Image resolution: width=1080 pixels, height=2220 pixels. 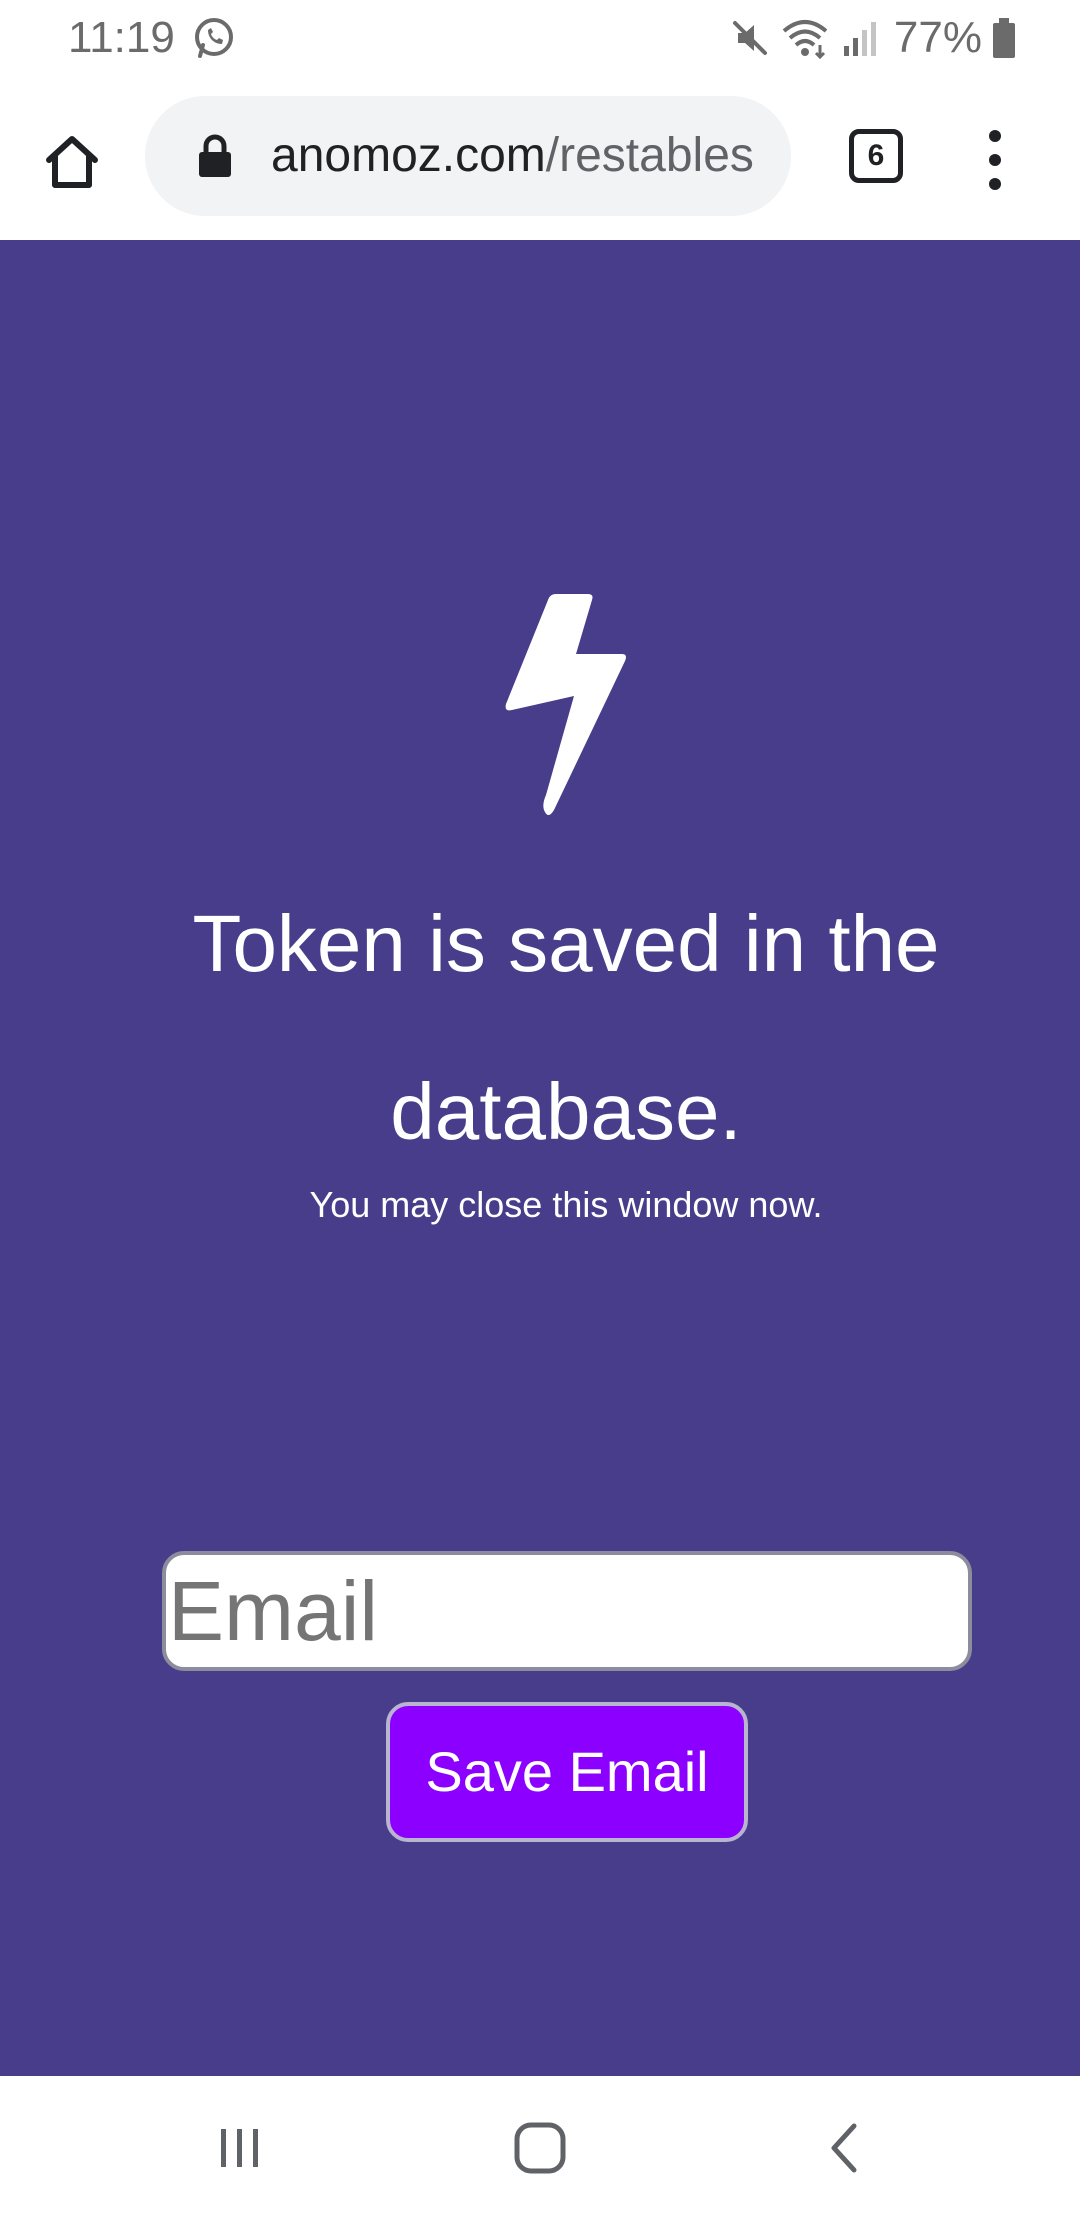 I want to click on url-text: anomoz.com/restables, so click(x=521, y=156).